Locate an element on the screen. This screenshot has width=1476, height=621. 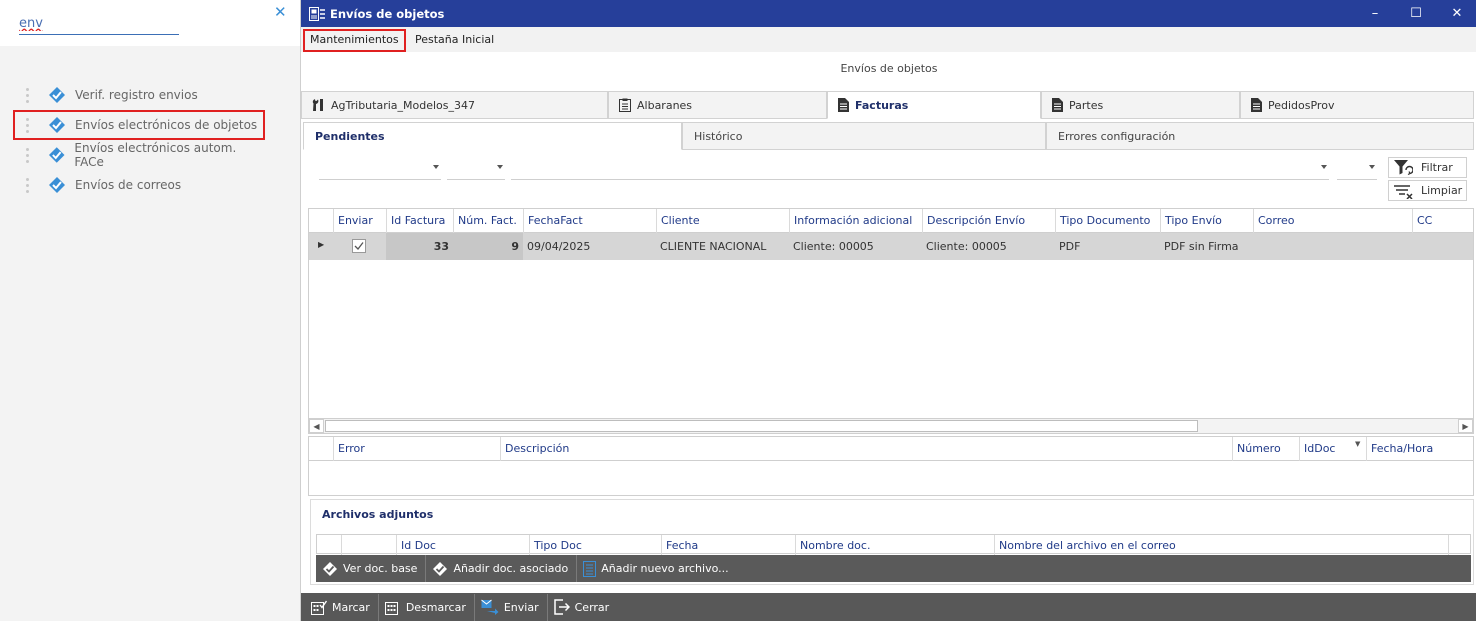
tab-pedidosprov: PedidosProv is located at coordinates (1357, 105).